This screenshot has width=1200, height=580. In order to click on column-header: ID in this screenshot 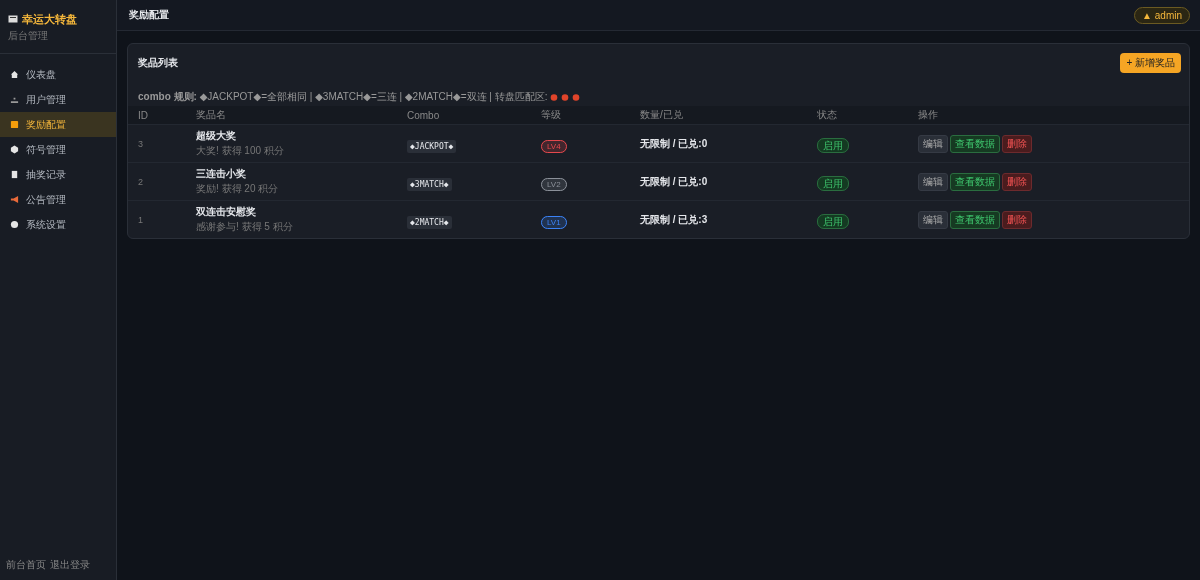, I will do `click(143, 115)`.